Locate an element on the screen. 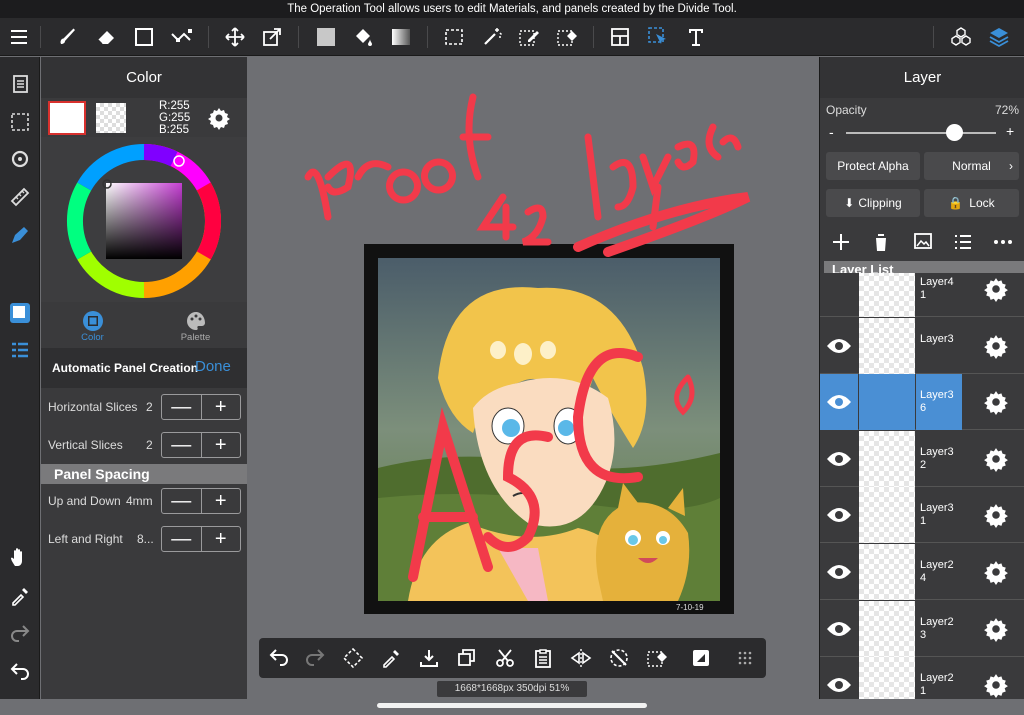  layer-row: Layer2 4 is located at coordinates (922, 572).